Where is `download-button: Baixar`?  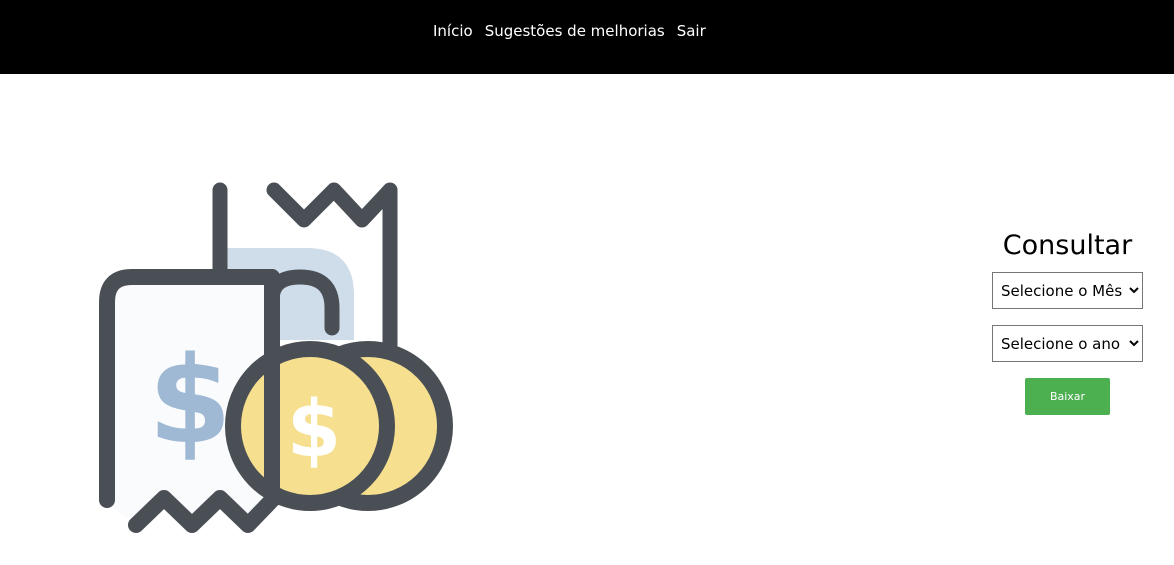 download-button: Baixar is located at coordinates (1067, 396).